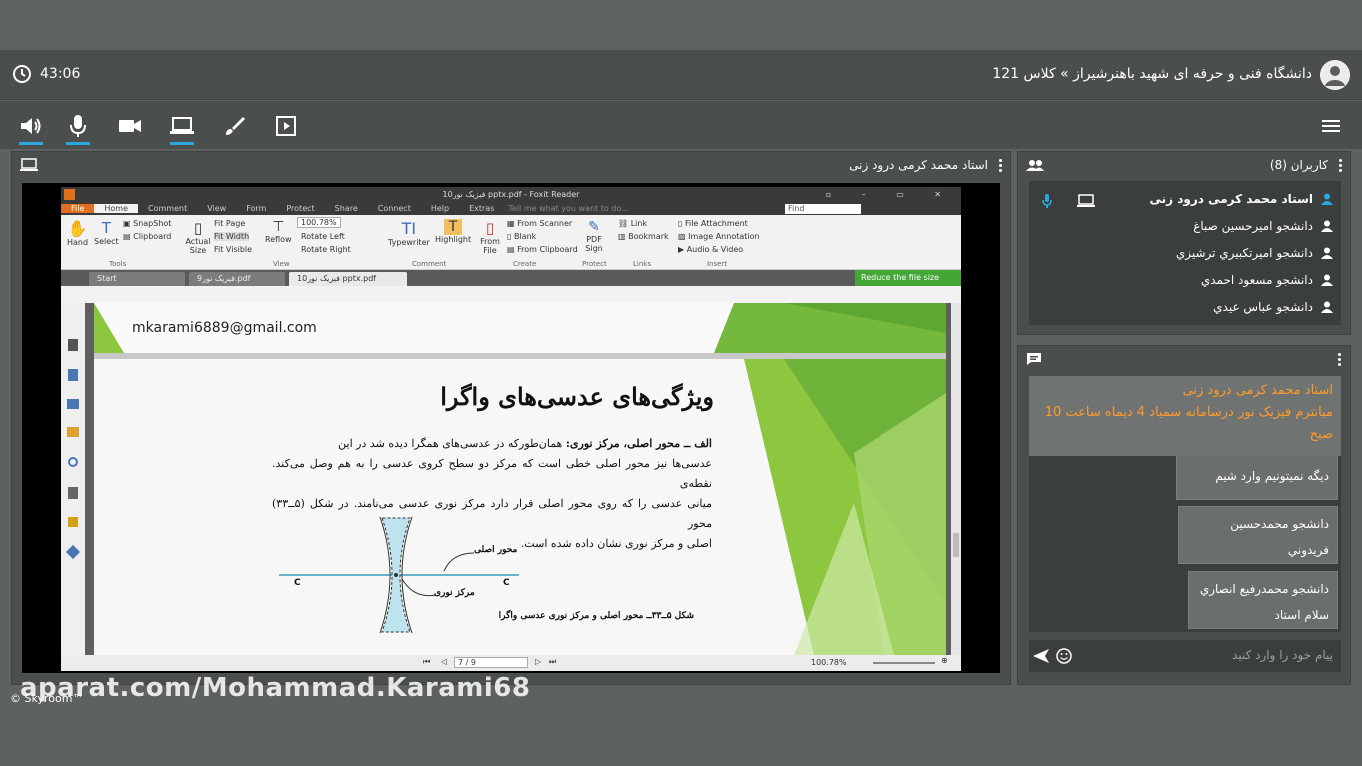 The height and width of the screenshot is (766, 1362). I want to click on menu-connect: Connect, so click(394, 208).